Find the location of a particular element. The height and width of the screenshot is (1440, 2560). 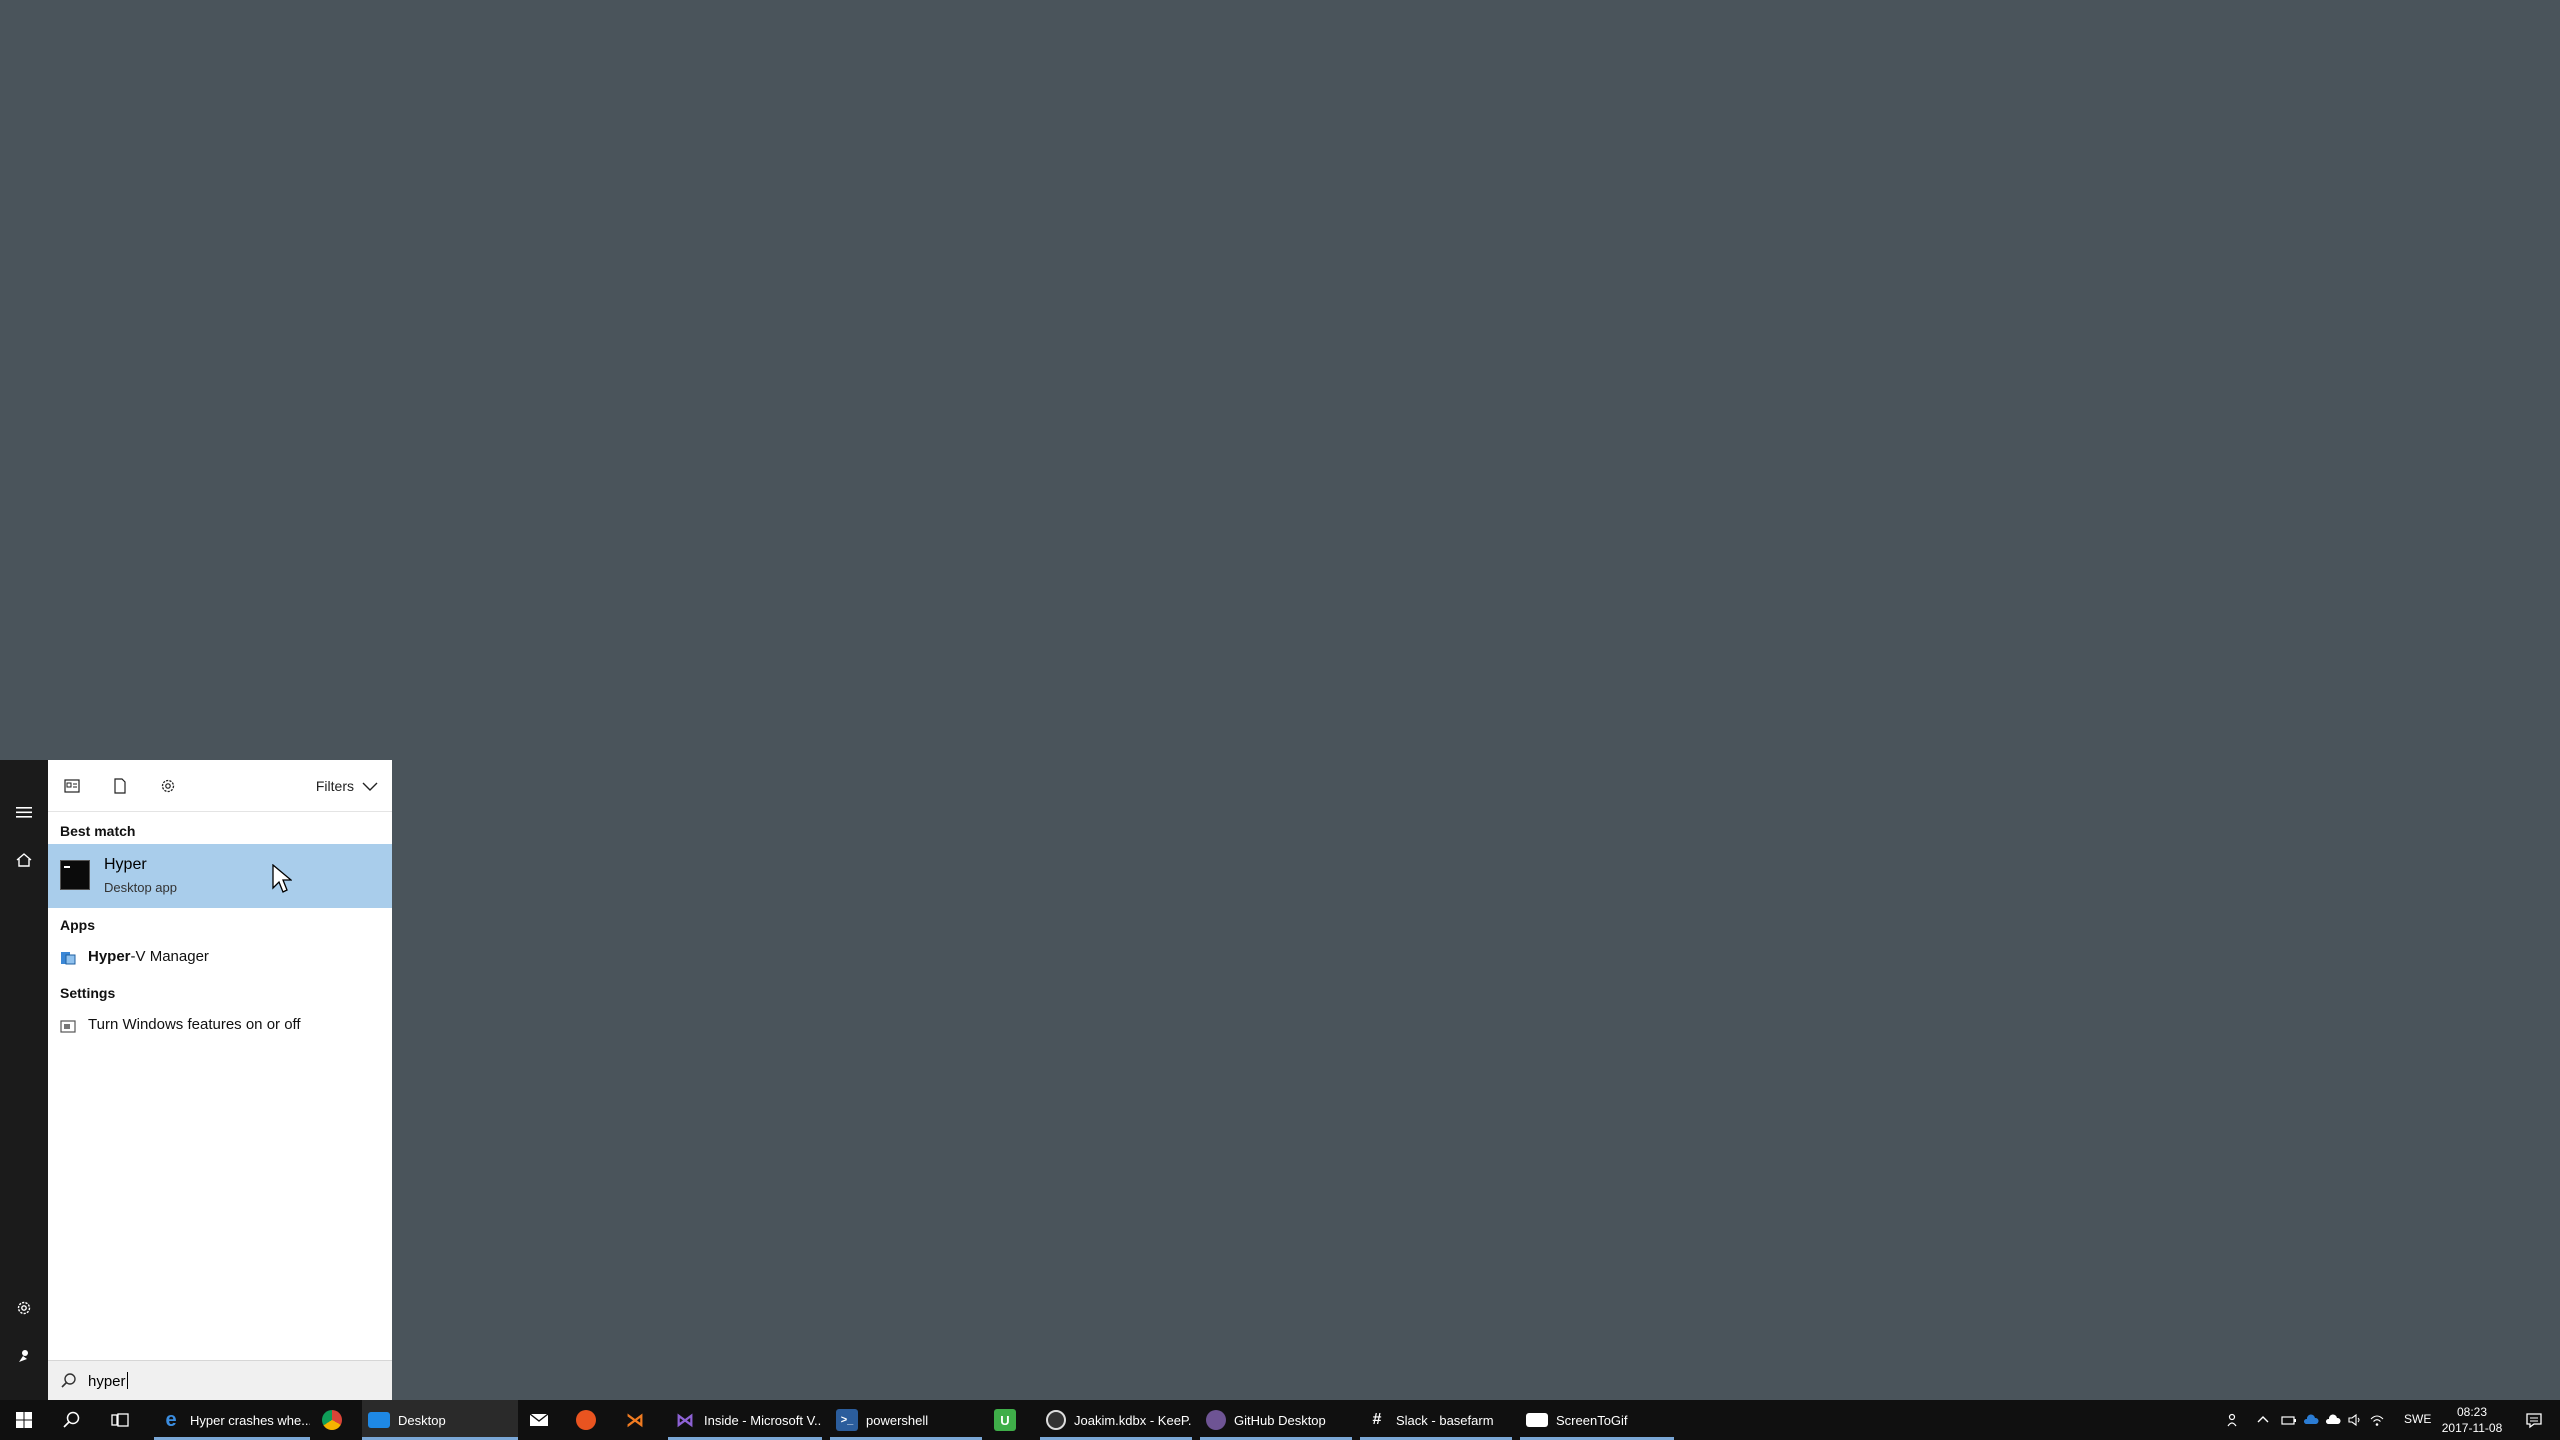

search-filter-bar: Filters is located at coordinates (220, 786).